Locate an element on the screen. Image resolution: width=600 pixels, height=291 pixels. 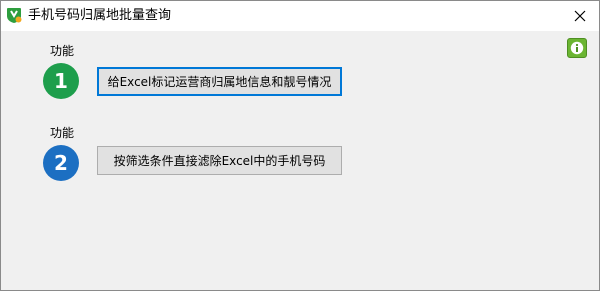
feature-2-button: 按筛选条件直接滤除Excel中的手机号码 is located at coordinates (219, 160).